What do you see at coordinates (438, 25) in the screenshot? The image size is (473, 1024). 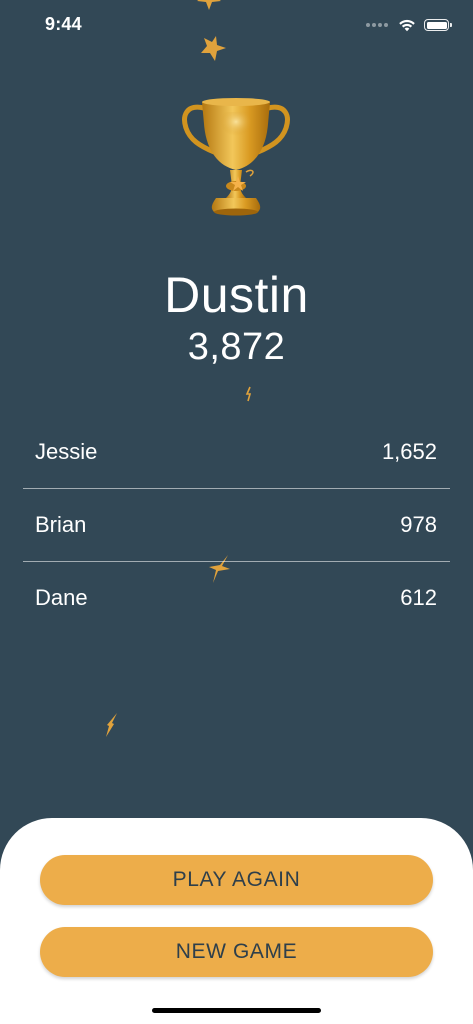 I see `battery-icon` at bounding box center [438, 25].